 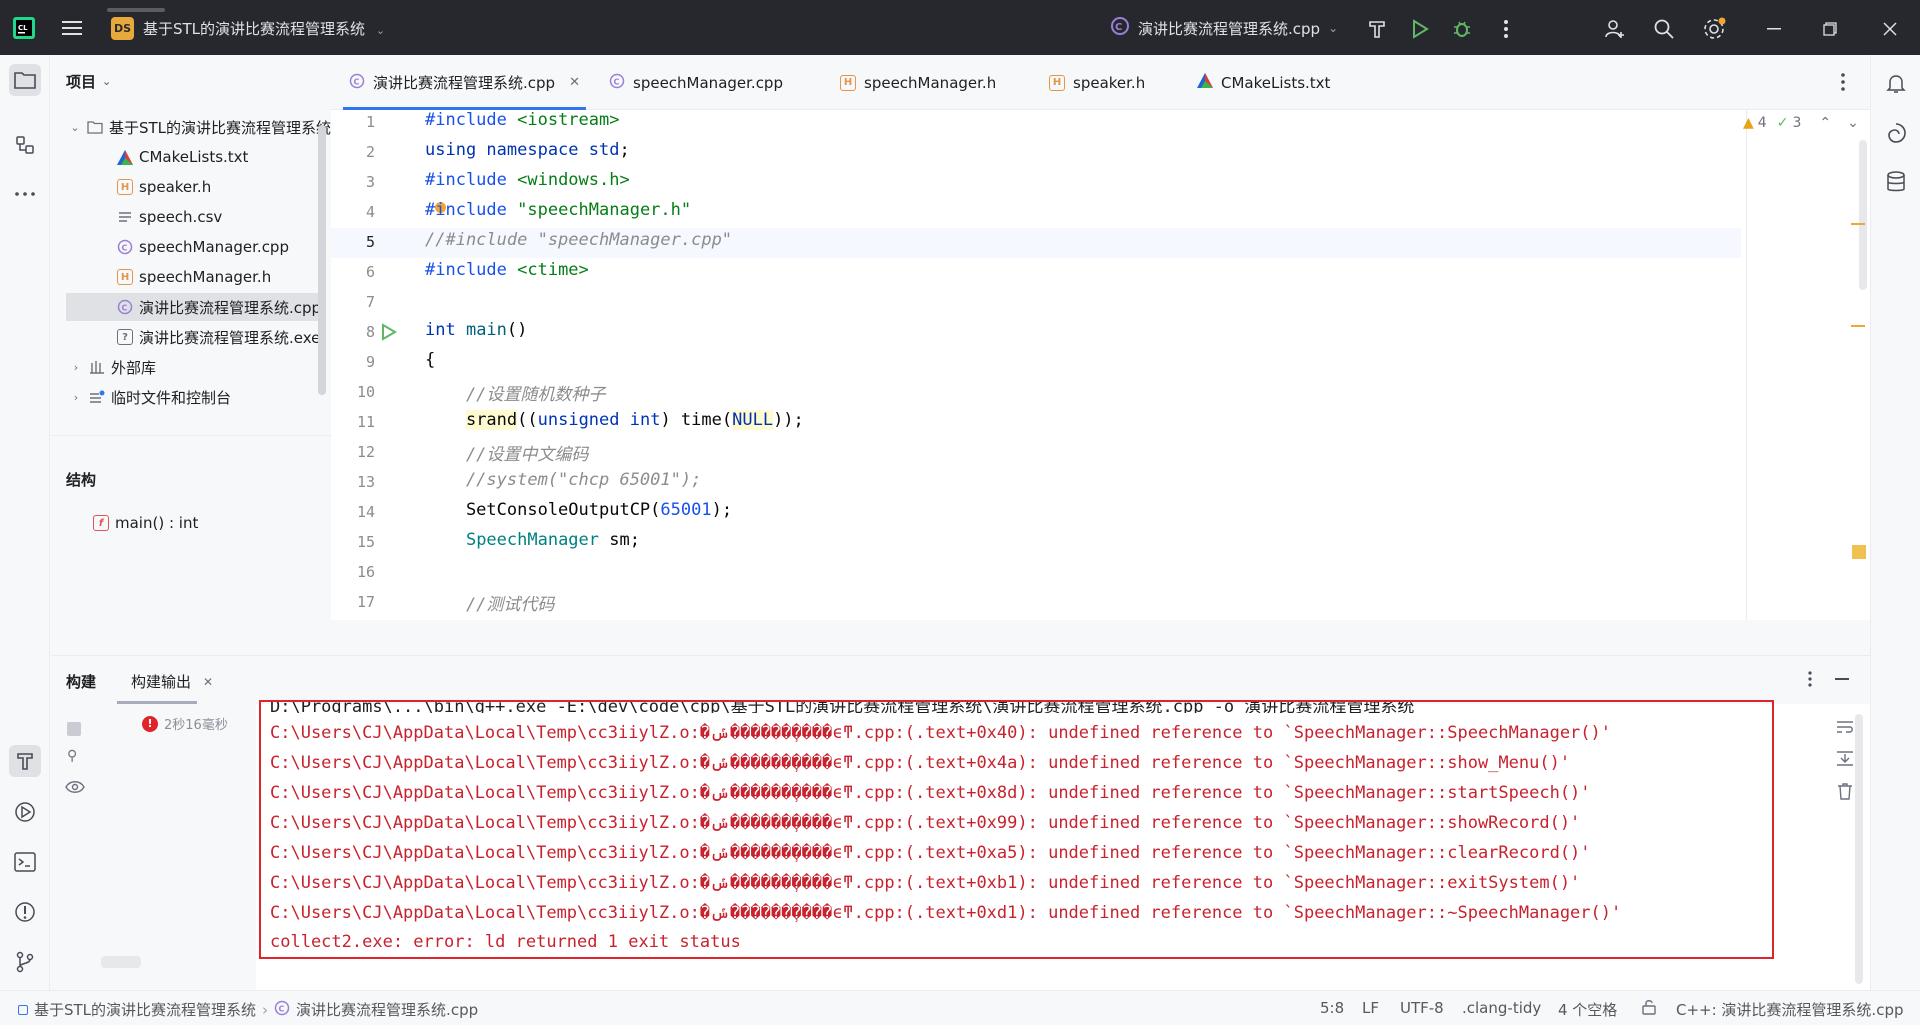 I want to click on code-token: //测试代码, so click(x=490, y=605).